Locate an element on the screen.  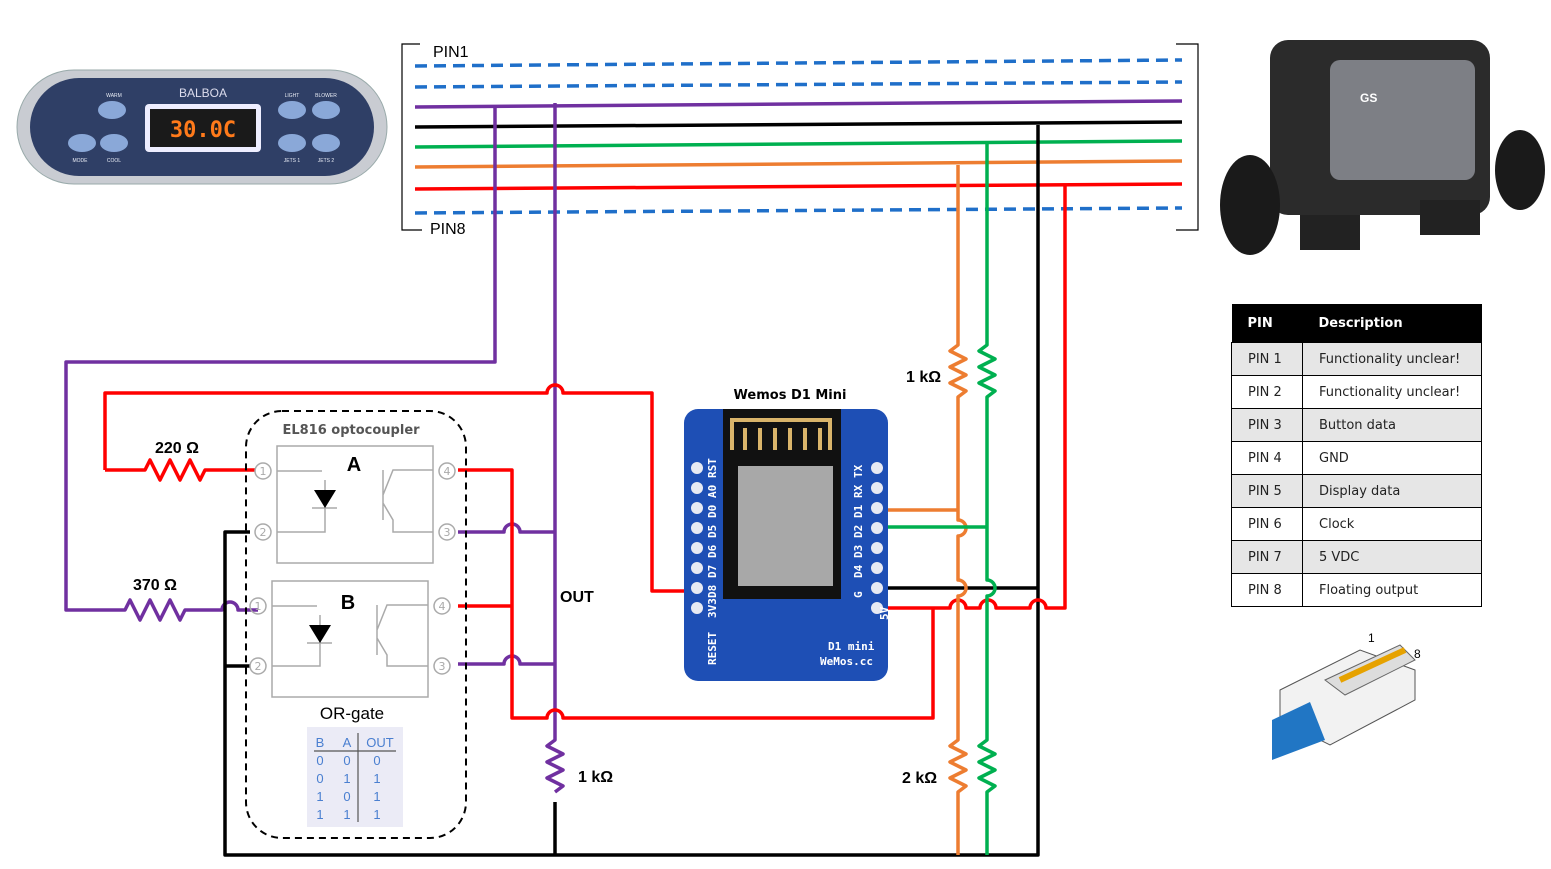
wire-clock is located at coordinates (928, 510).